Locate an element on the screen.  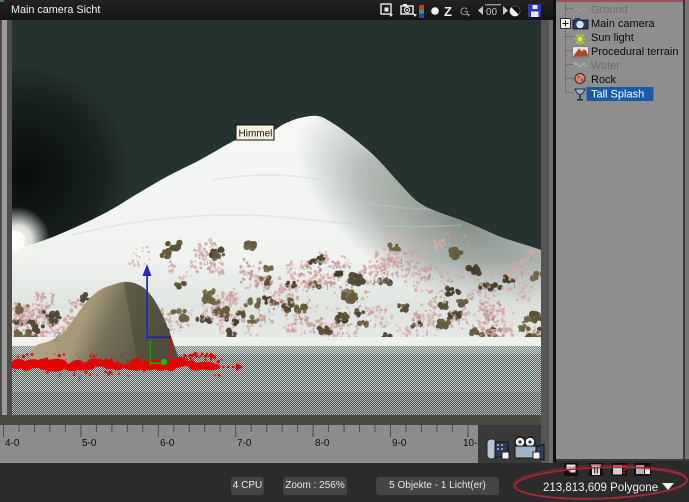
svg-text: 8-0 is located at coordinates (322, 443).